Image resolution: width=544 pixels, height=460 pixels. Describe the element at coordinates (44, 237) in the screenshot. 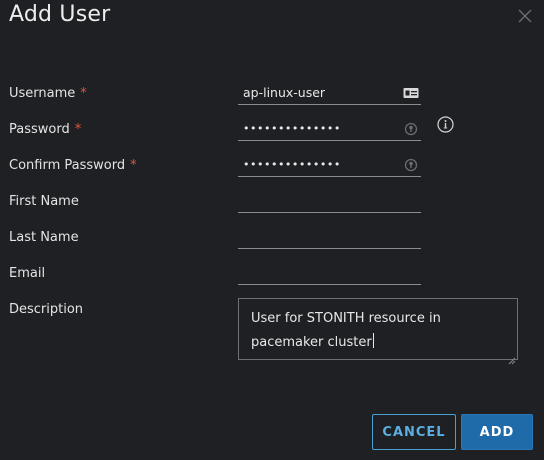

I see `last-name-label: Last Name` at that location.